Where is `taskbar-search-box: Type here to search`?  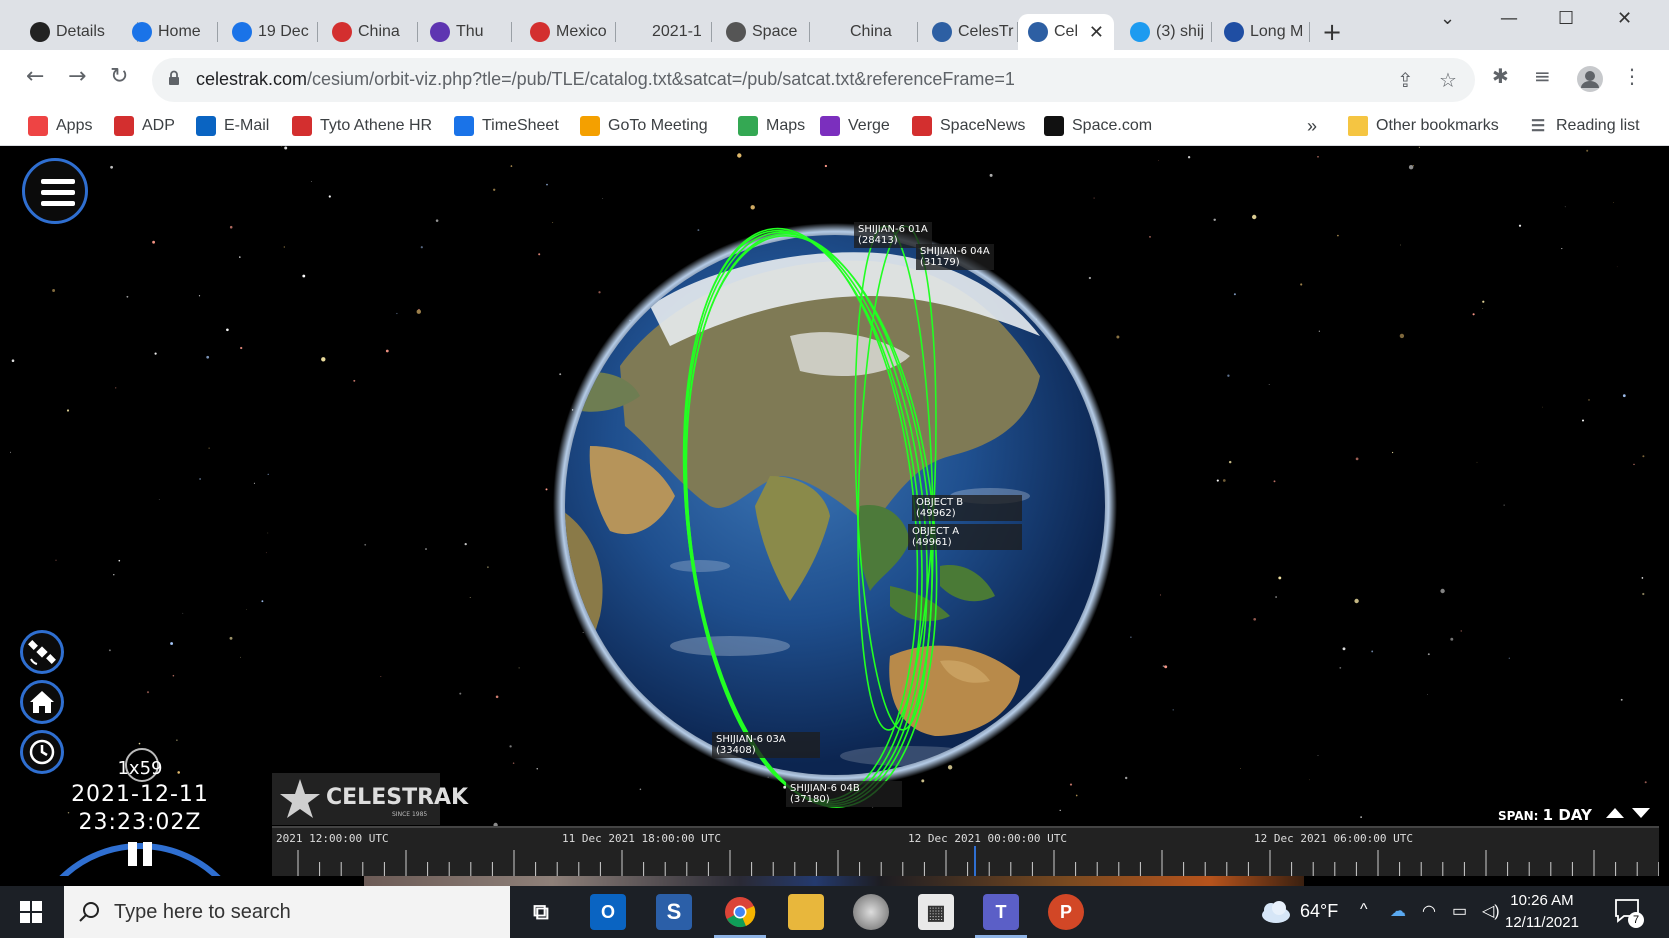 taskbar-search-box: Type here to search is located at coordinates (287, 912).